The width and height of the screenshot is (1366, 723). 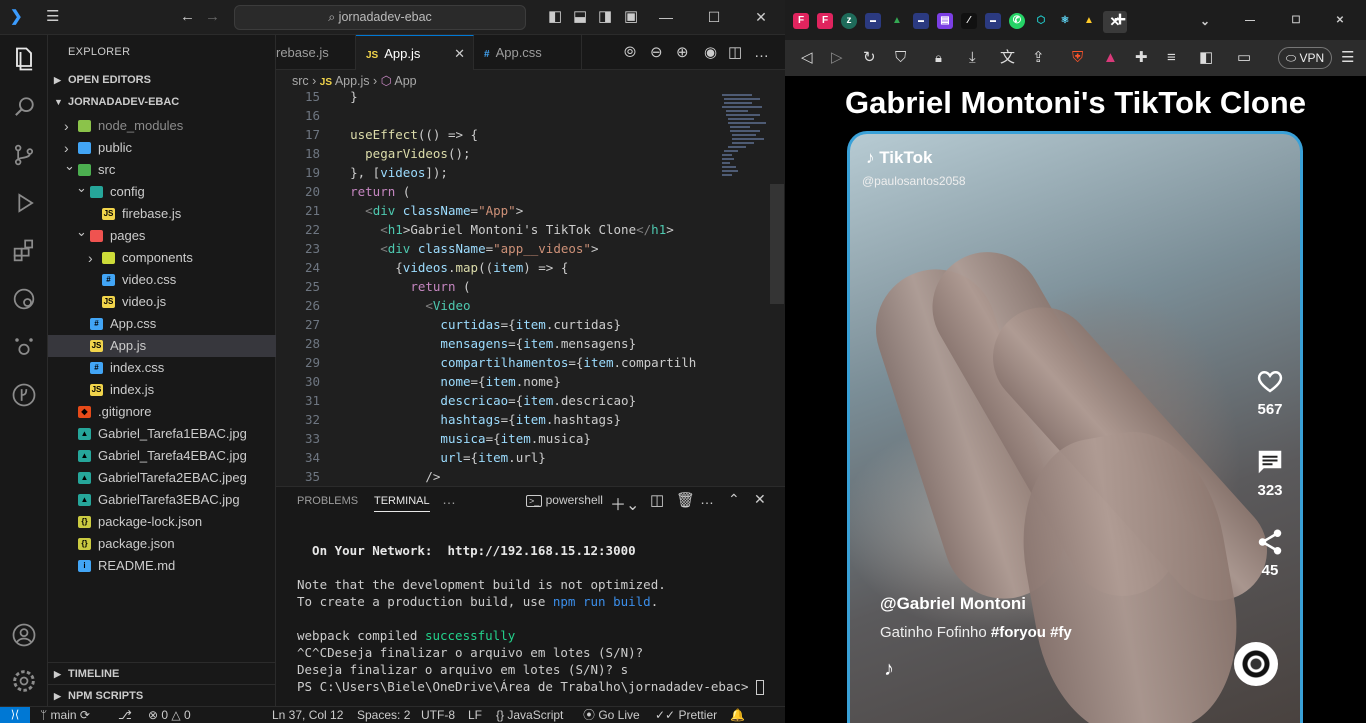 I want to click on tree-item: JS video.js, so click(x=162, y=302).